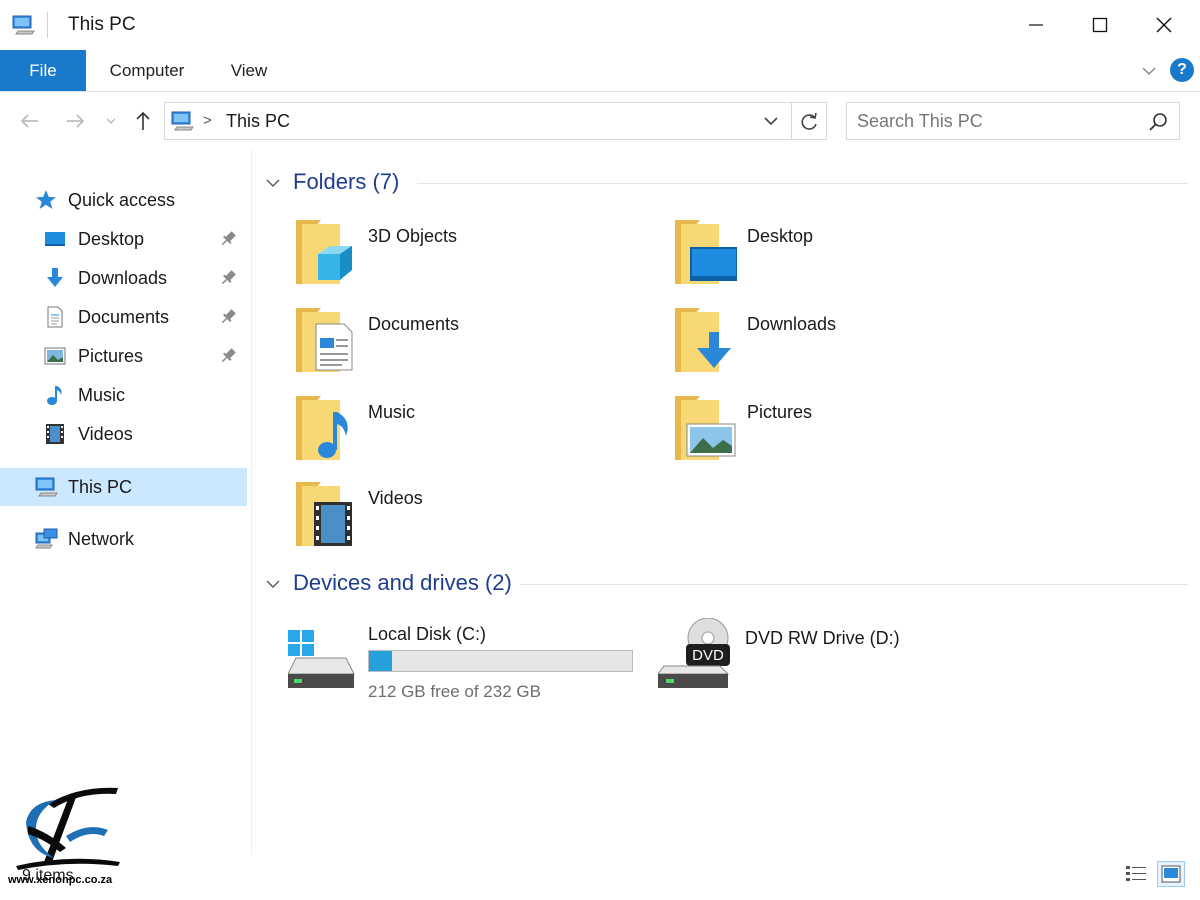 The width and height of the screenshot is (1200, 900). I want to click on maximize-button, so click(1100, 25).